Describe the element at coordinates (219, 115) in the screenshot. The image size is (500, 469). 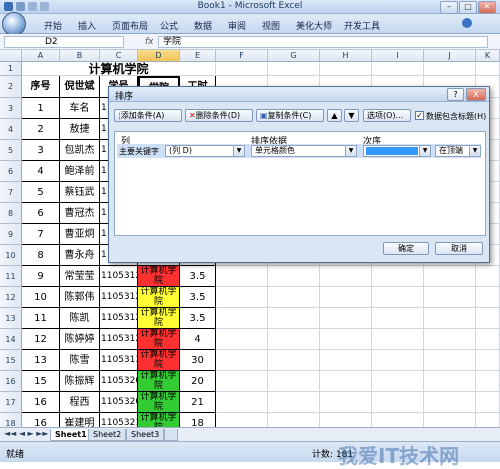
I see `delete-condition-button: ✕删除条件(D)` at that location.